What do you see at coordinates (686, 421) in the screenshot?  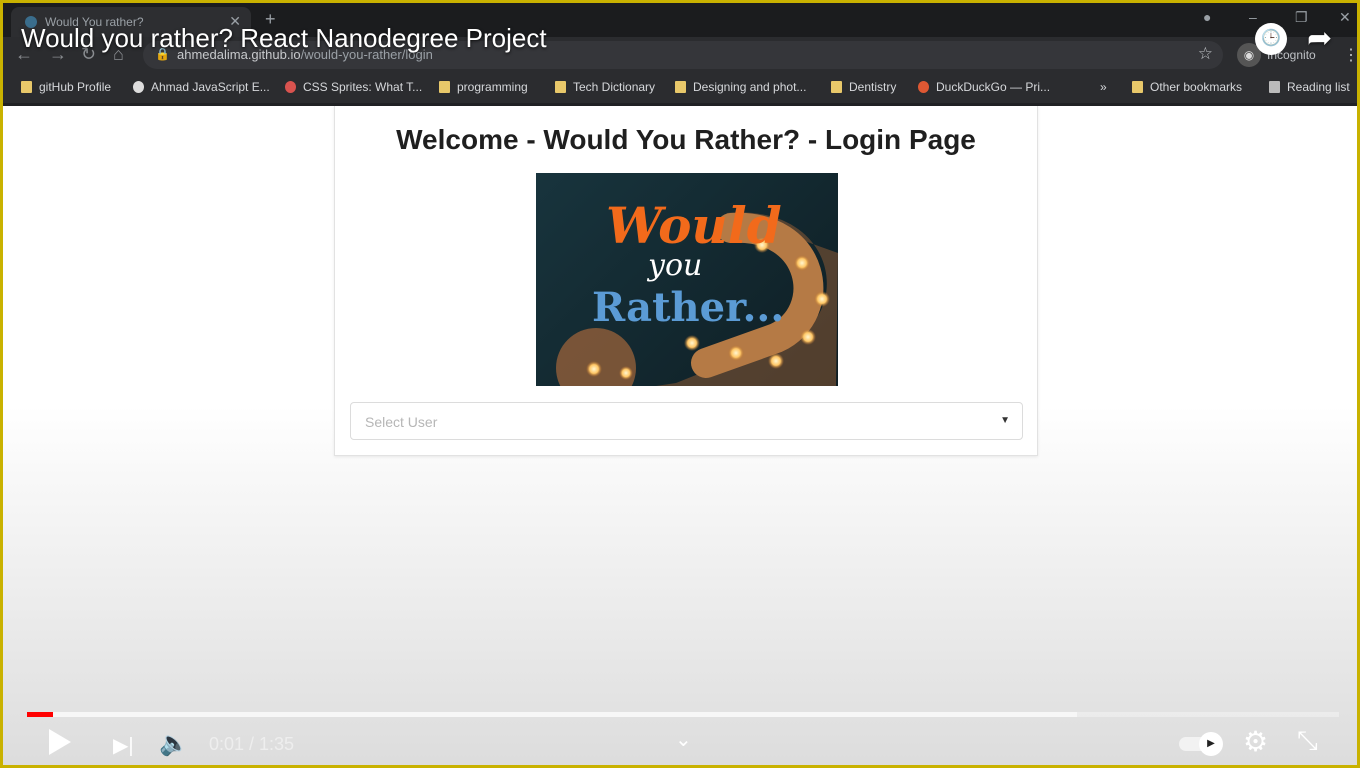 I see `select-user-dropdown: Select User ▼` at bounding box center [686, 421].